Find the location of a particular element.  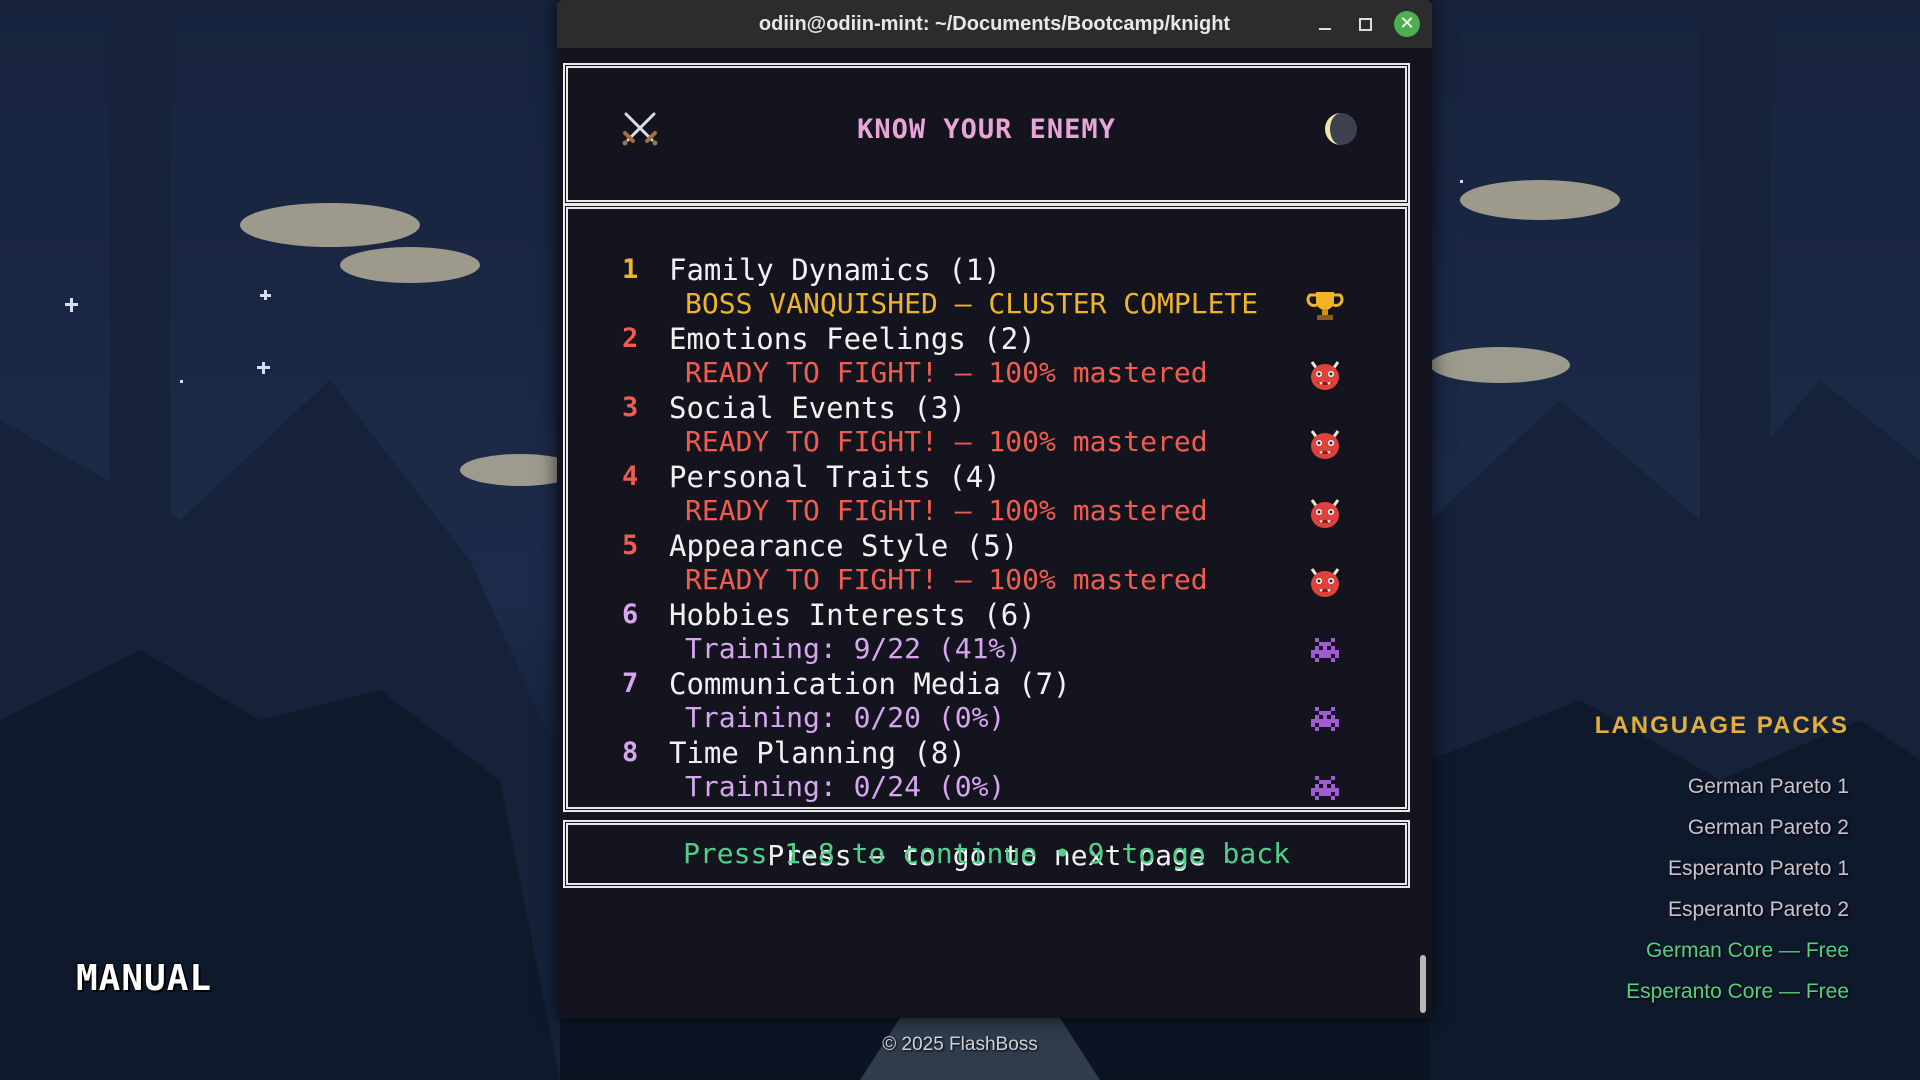

cluster-number: 2 is located at coordinates (630, 338).